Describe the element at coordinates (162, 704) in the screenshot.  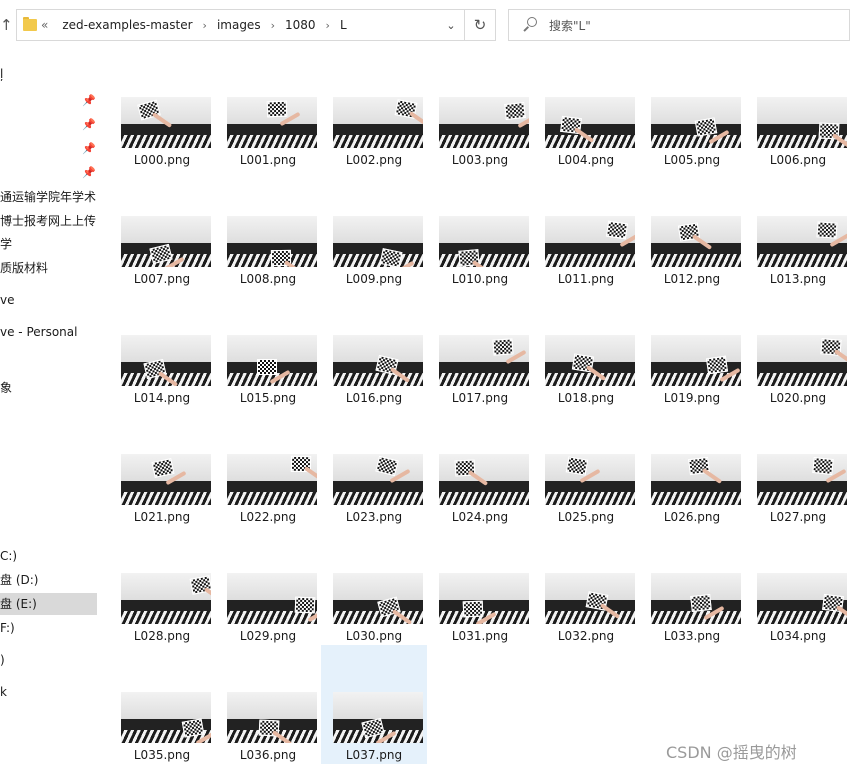
I see `file-item: L035.png` at that location.